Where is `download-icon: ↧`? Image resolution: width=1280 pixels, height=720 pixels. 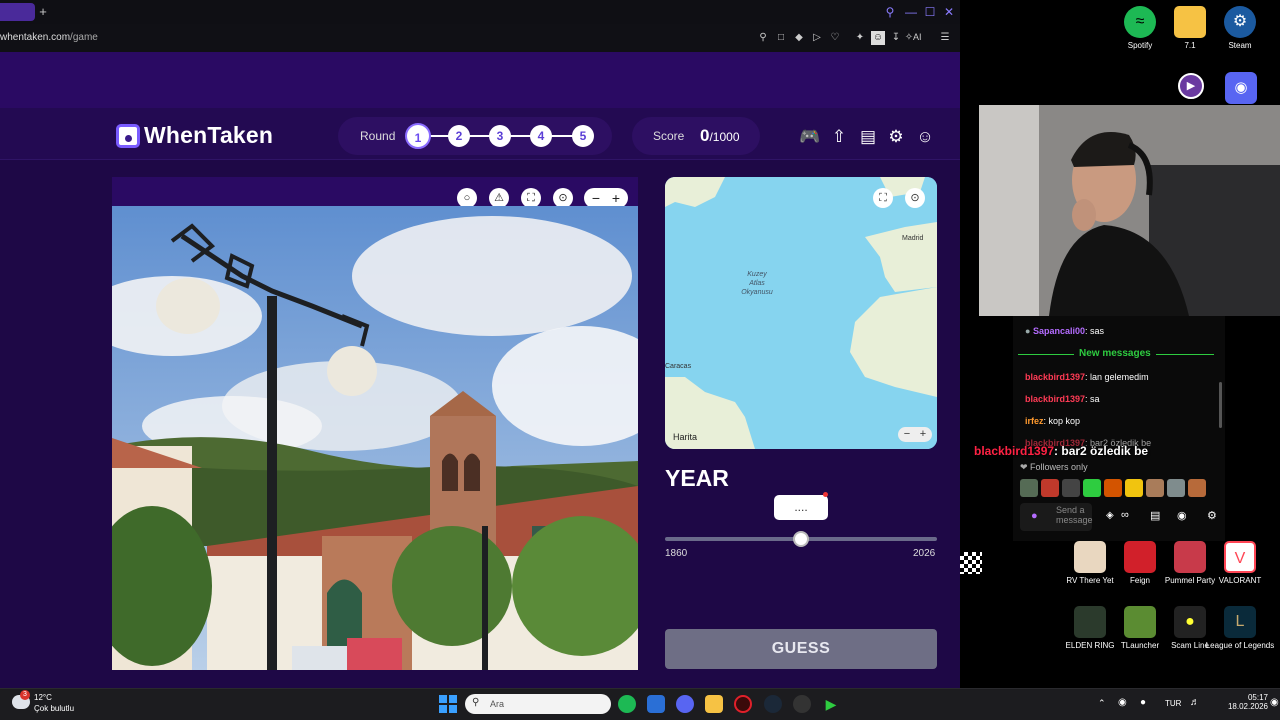
download-icon: ↧ is located at coordinates (896, 38).